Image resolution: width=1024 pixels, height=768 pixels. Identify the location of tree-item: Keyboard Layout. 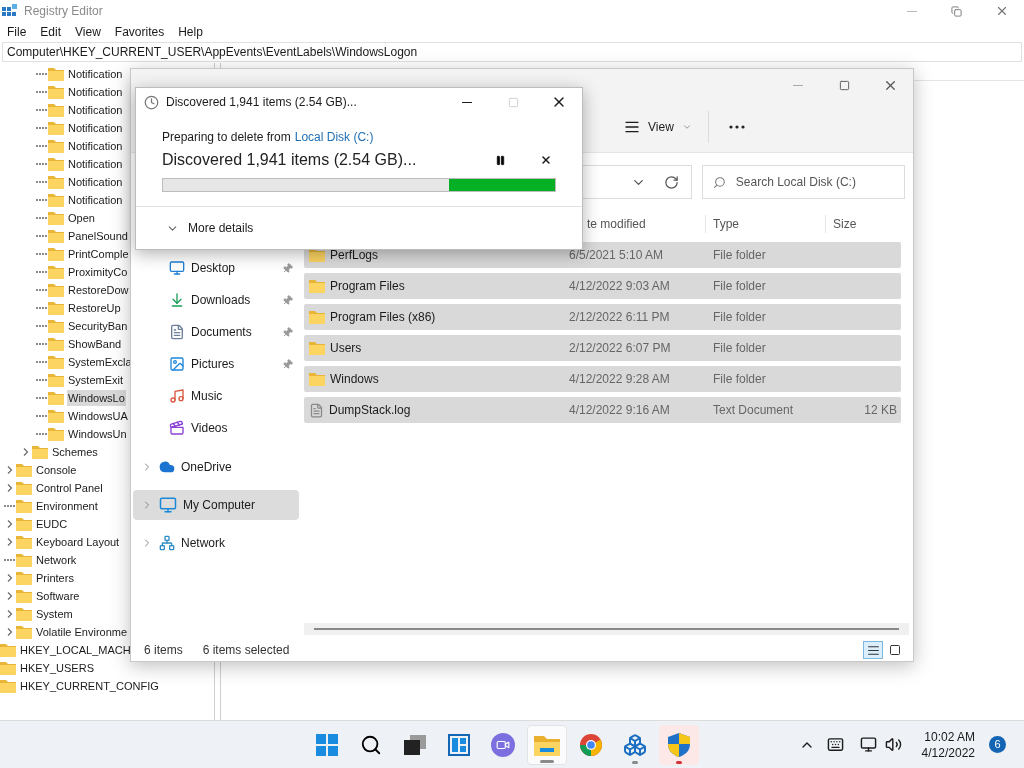
(78, 542).